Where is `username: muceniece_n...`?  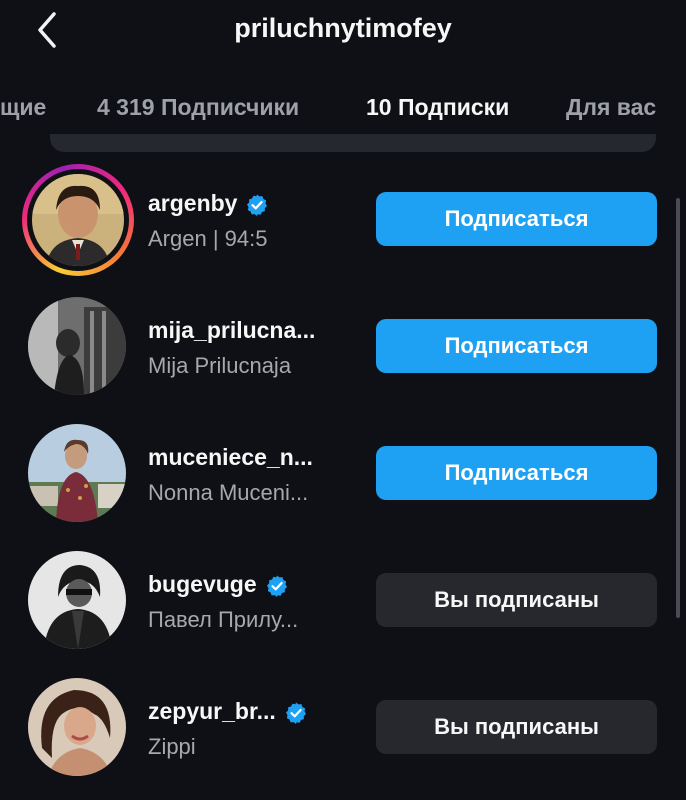 username: muceniece_n... is located at coordinates (230, 457).